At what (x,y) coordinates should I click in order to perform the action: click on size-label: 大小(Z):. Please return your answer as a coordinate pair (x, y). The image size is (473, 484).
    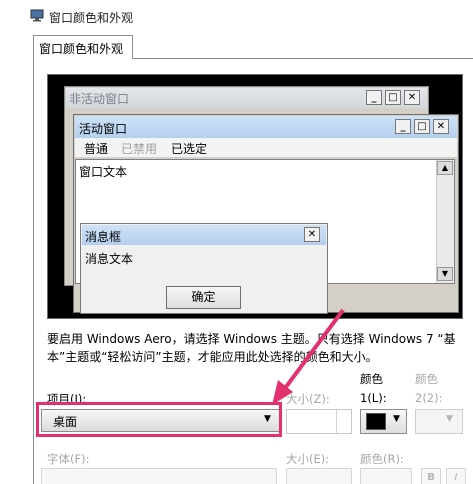
    Looking at the image, I should click on (308, 399).